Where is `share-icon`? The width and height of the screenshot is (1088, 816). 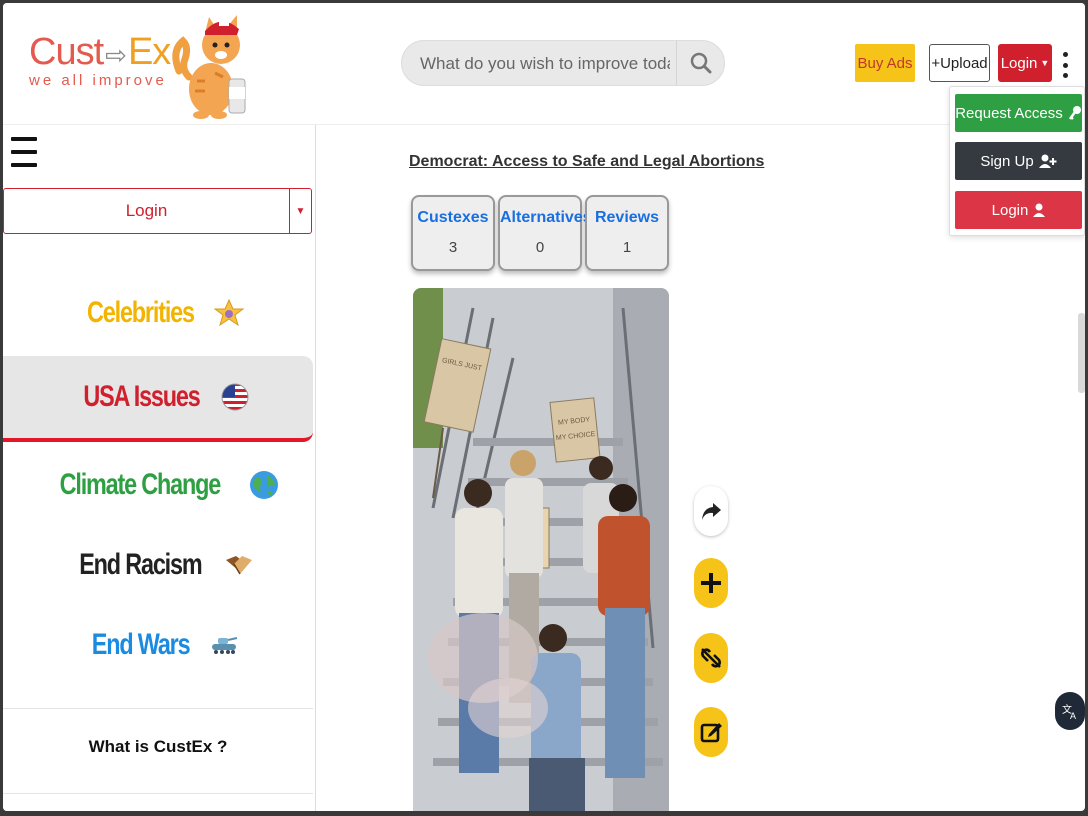
share-icon is located at coordinates (711, 511).